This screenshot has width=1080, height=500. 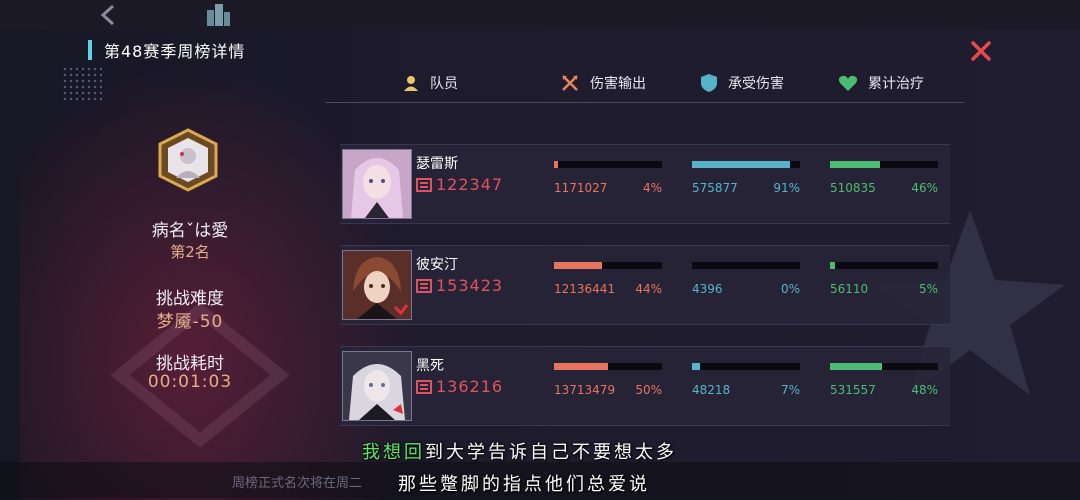 I want to click on member-name: 彼安汀, so click(x=437, y=265).